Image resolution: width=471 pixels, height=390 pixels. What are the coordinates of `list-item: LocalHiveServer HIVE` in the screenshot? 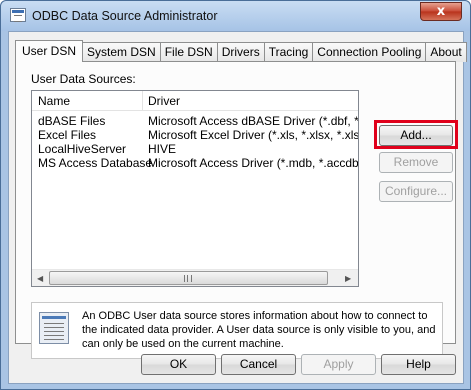 It's located at (195, 149).